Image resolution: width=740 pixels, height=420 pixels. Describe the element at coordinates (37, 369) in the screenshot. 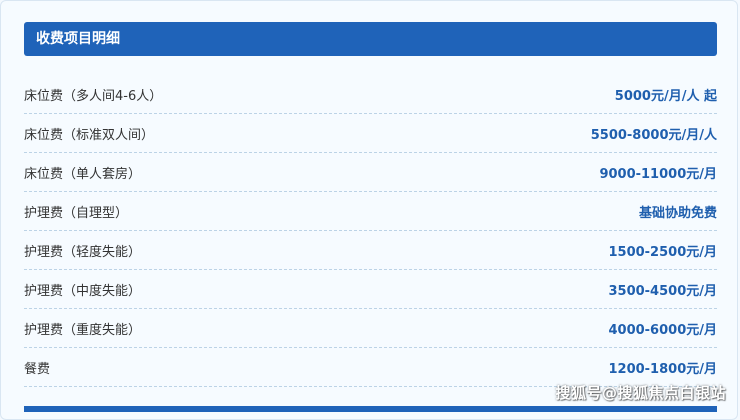

I see `fee-item-name: 餐费` at that location.